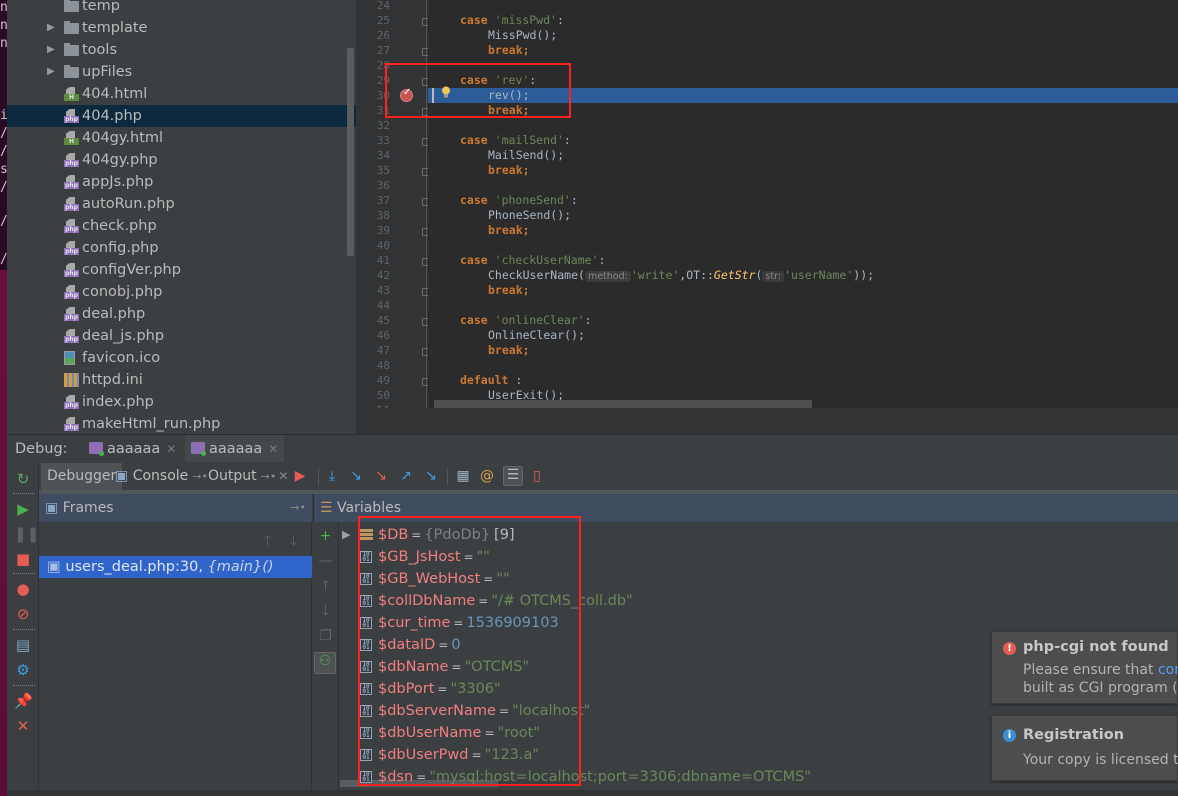  What do you see at coordinates (383, 140) in the screenshot?
I see `line-number: 33` at bounding box center [383, 140].